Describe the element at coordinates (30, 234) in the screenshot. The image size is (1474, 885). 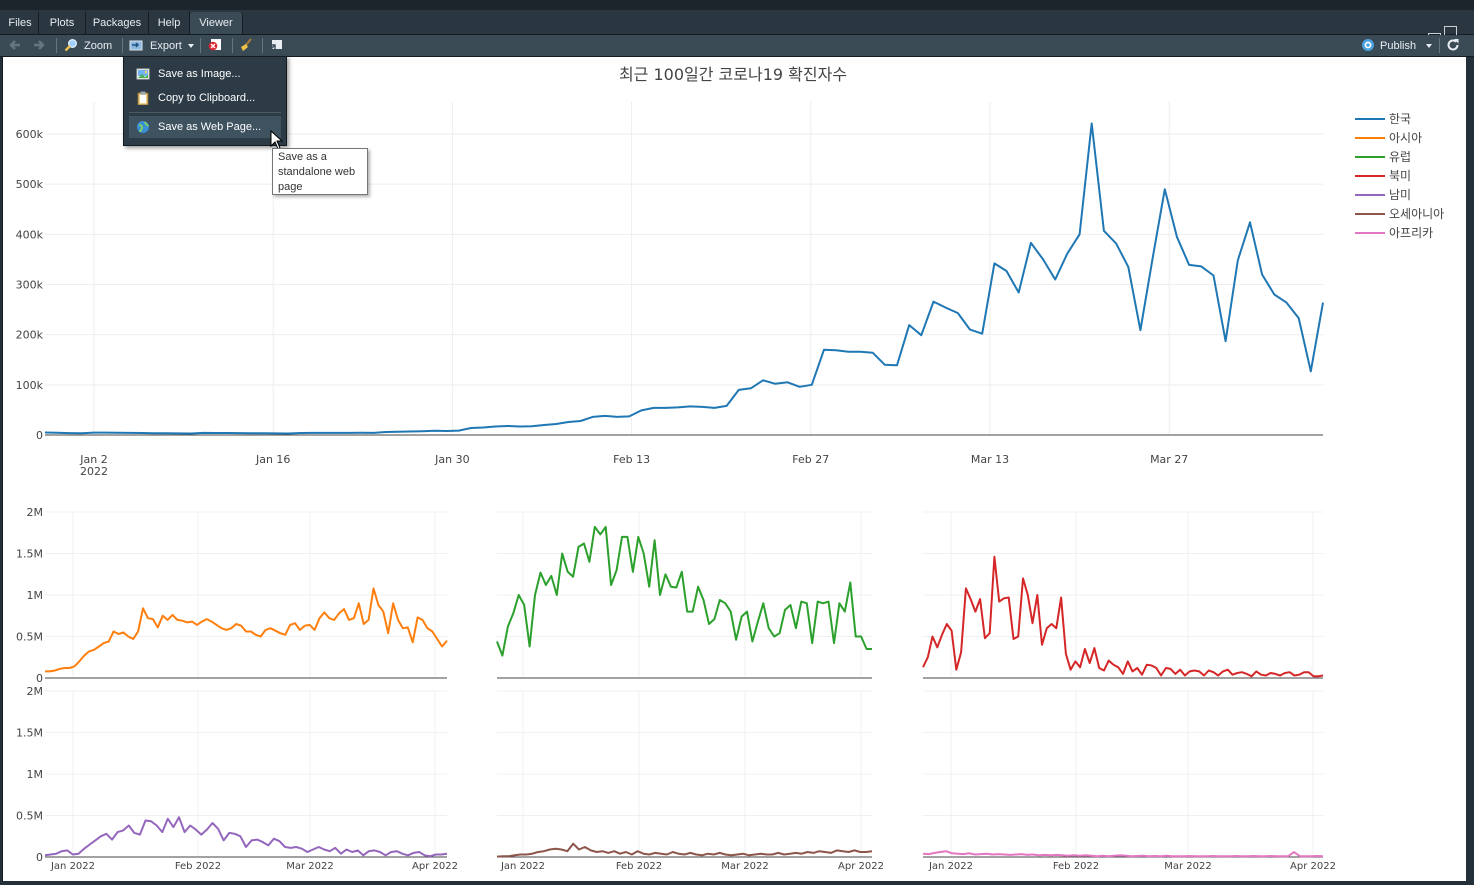
I see `y-tick-label: 400k` at that location.